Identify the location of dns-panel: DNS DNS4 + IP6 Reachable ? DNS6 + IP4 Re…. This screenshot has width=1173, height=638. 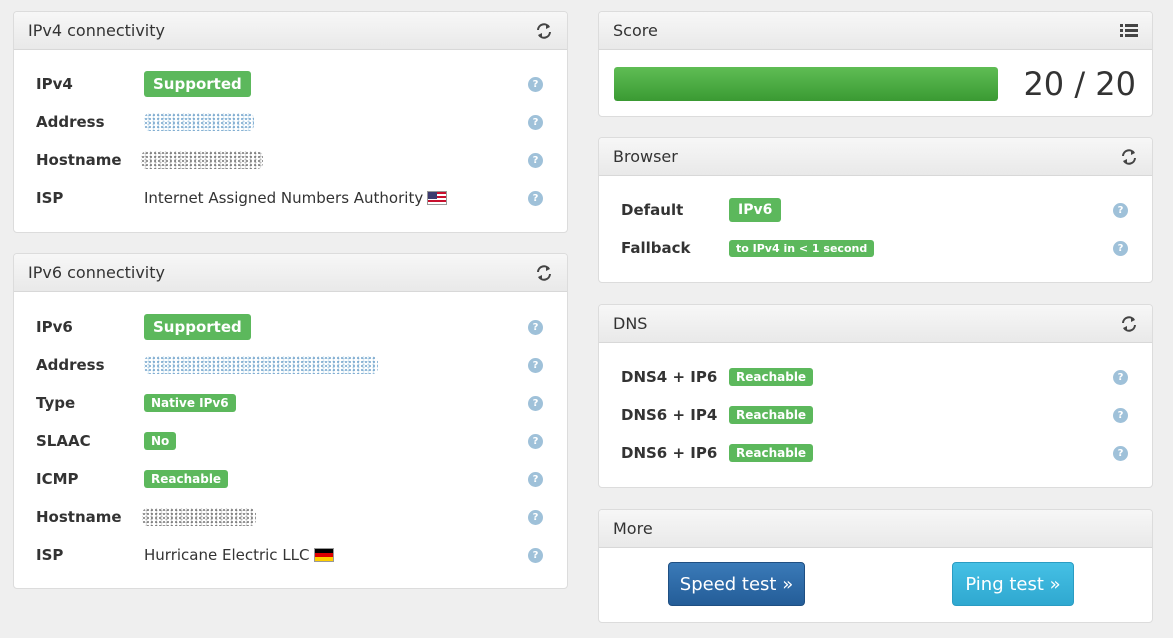
(875, 396).